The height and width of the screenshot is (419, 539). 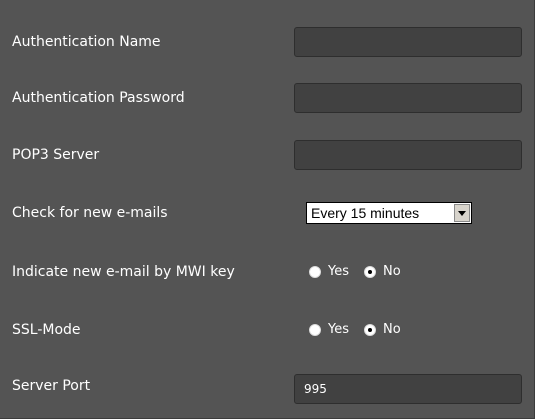 I want to click on ssl-yes-label: Yes, so click(x=338, y=329).